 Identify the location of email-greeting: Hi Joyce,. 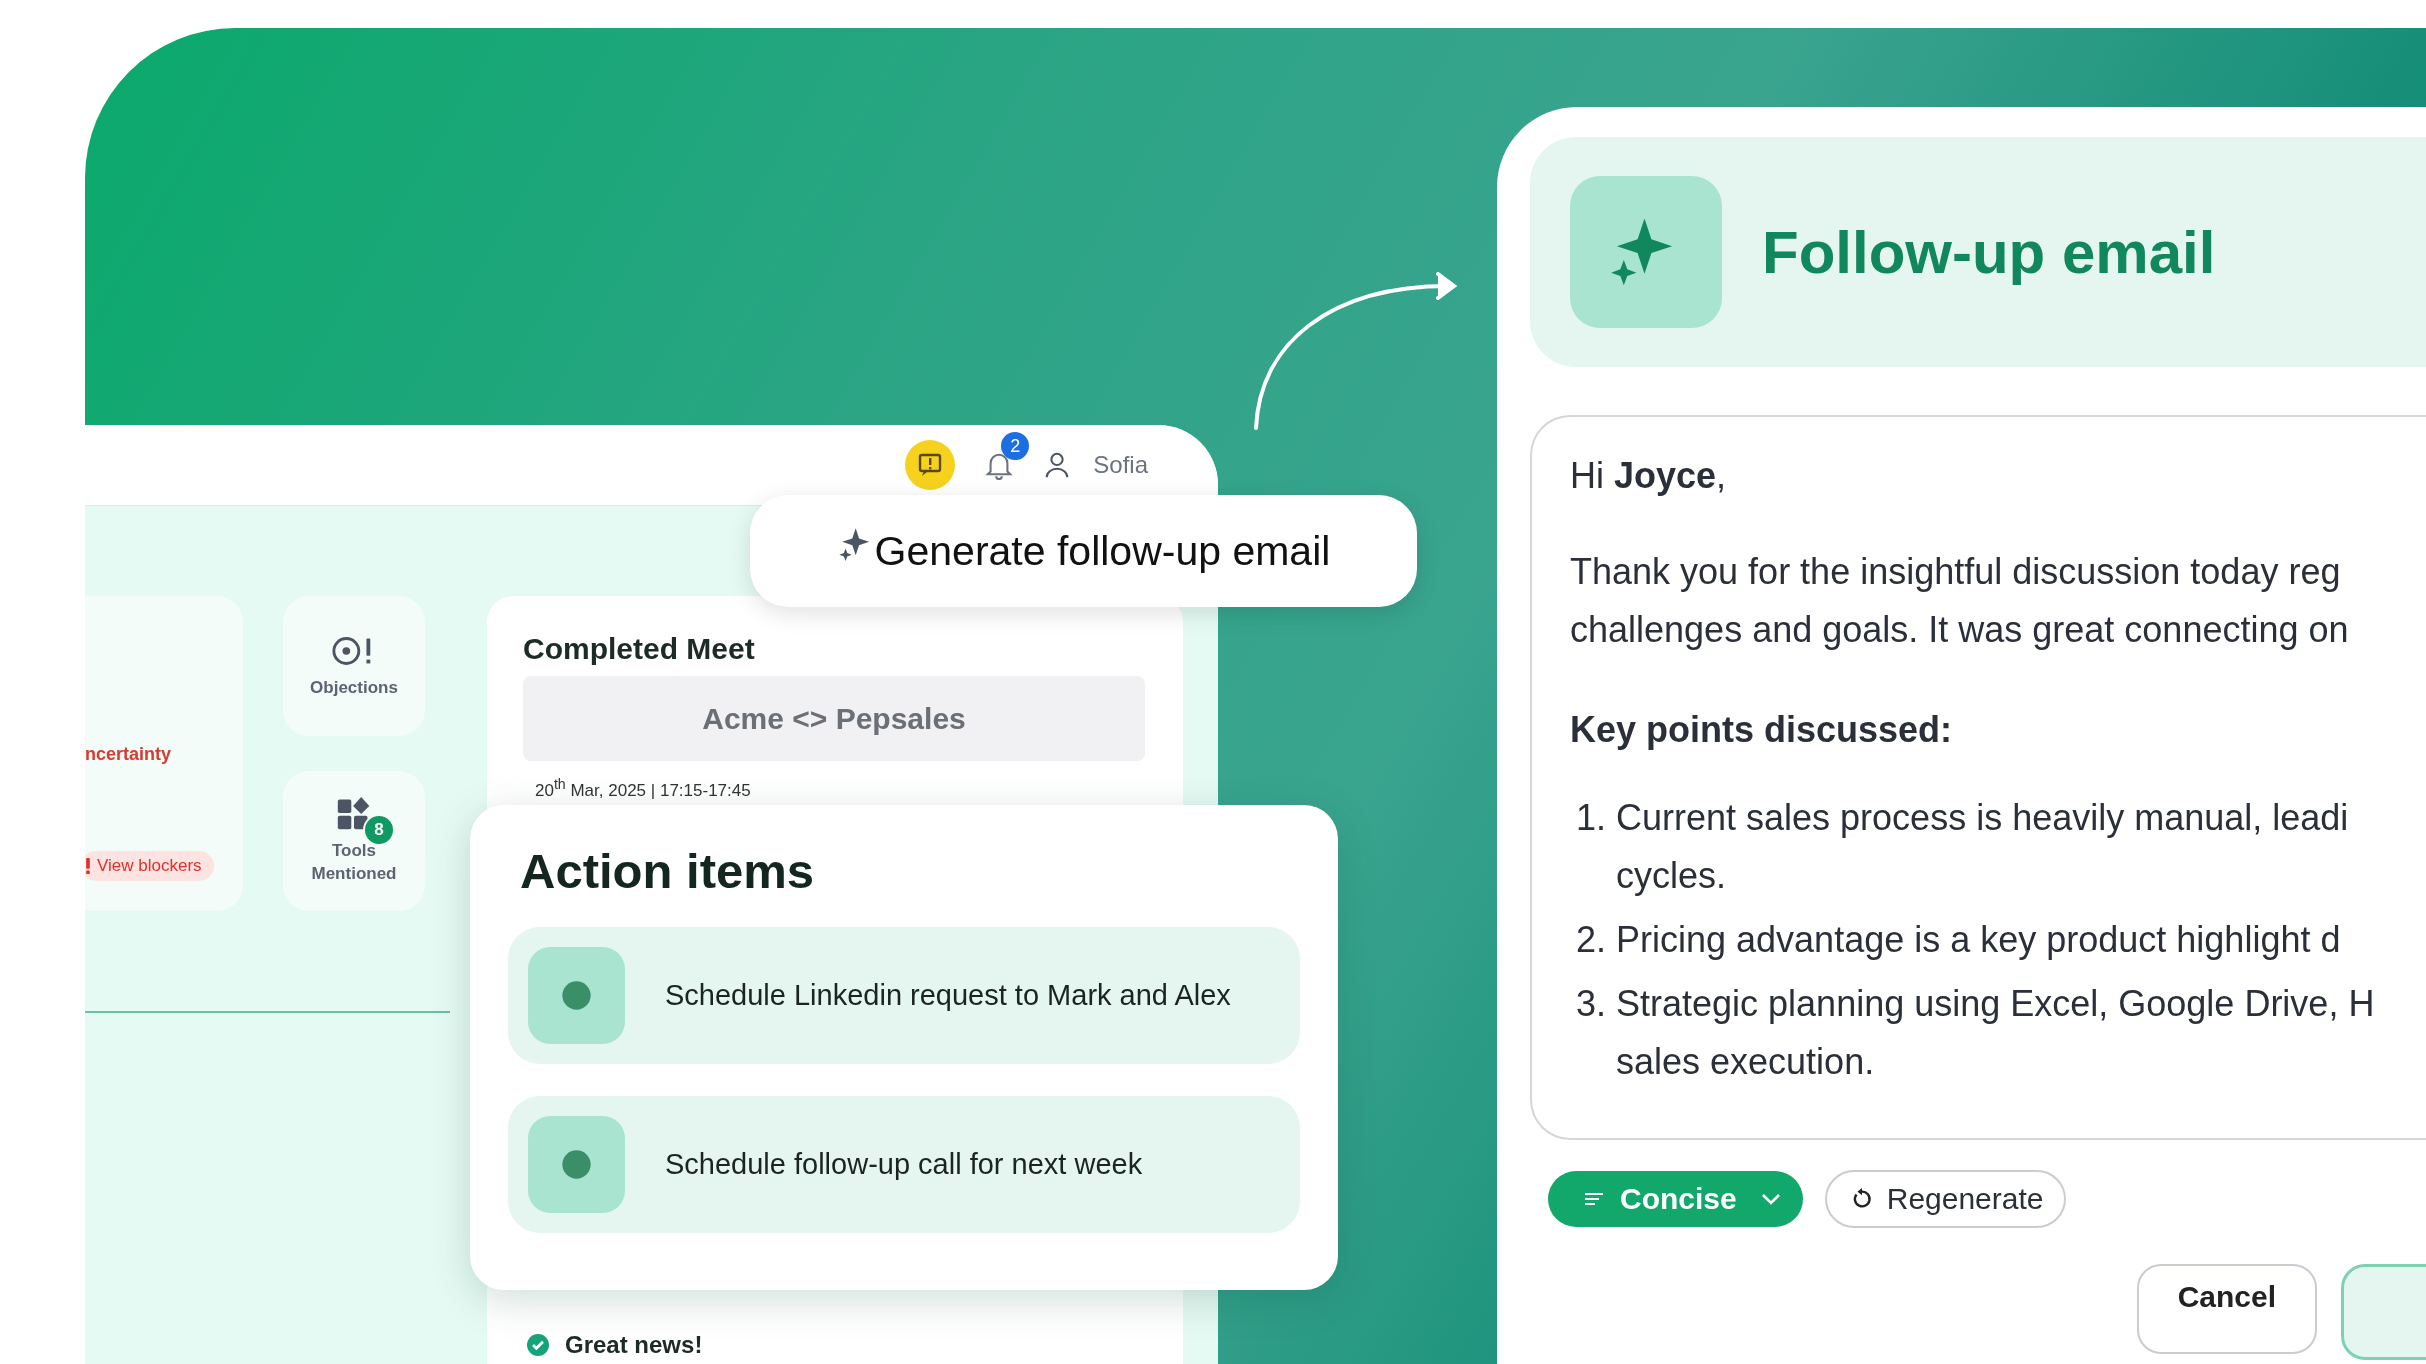
(1649, 476).